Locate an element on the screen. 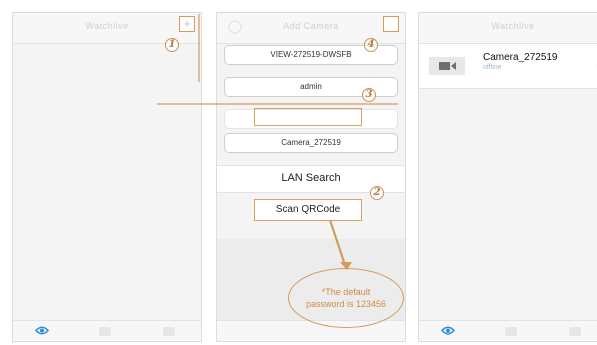  default-password-note: *The default password is 123456 is located at coordinates (346, 298).